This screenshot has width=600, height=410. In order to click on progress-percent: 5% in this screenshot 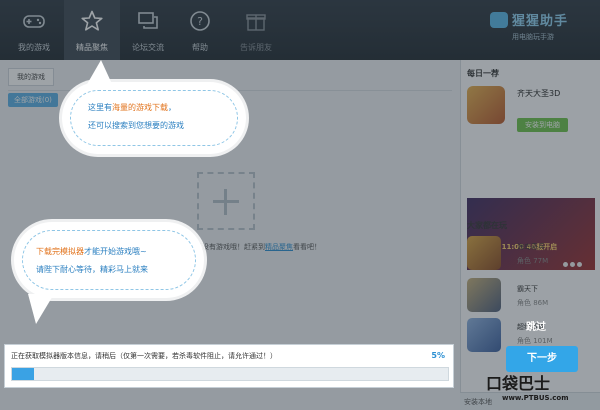, I will do `click(438, 355)`.